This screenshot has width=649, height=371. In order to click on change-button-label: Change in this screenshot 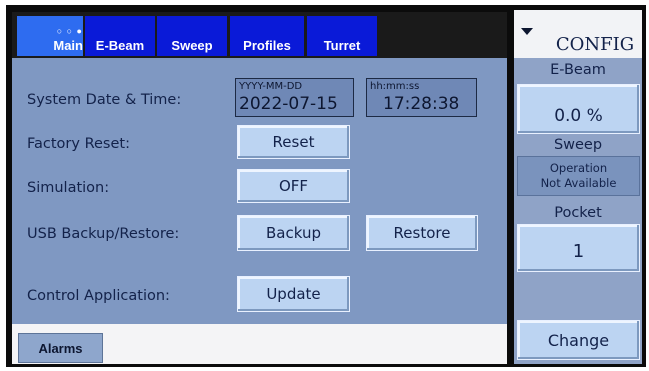, I will do `click(578, 340)`.